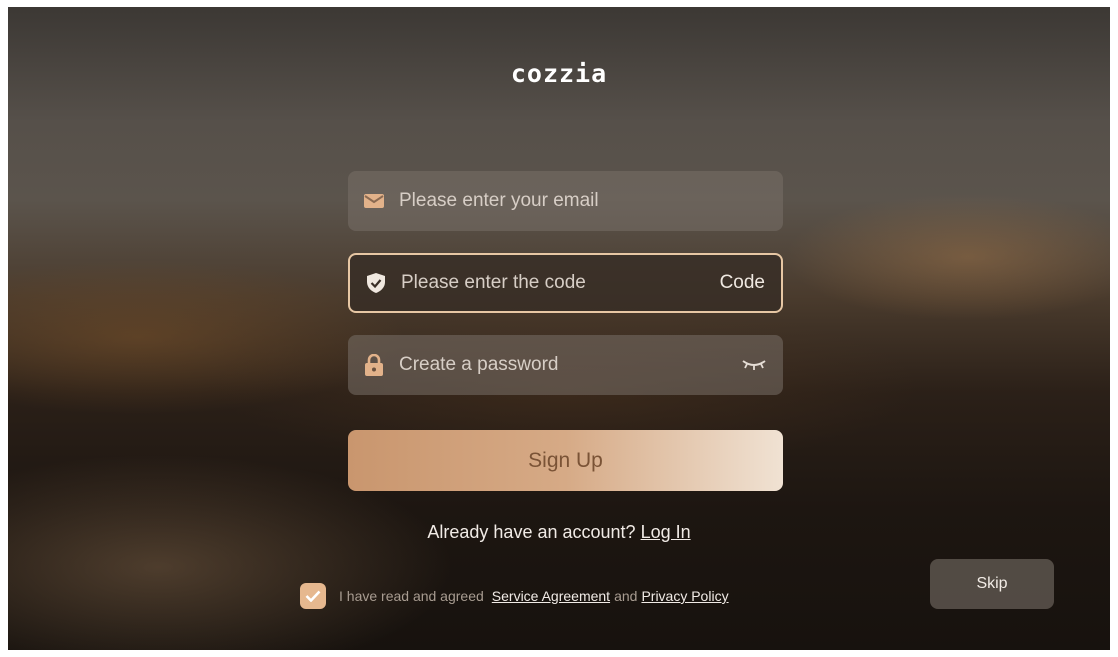  I want to click on password-field: Create a password, so click(565, 365).